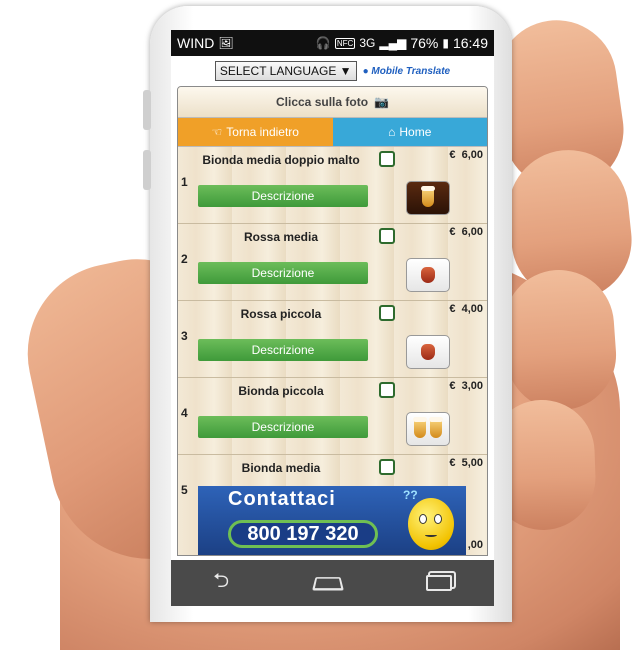  What do you see at coordinates (475, 545) in the screenshot?
I see `partial-price: ,00` at bounding box center [475, 545].